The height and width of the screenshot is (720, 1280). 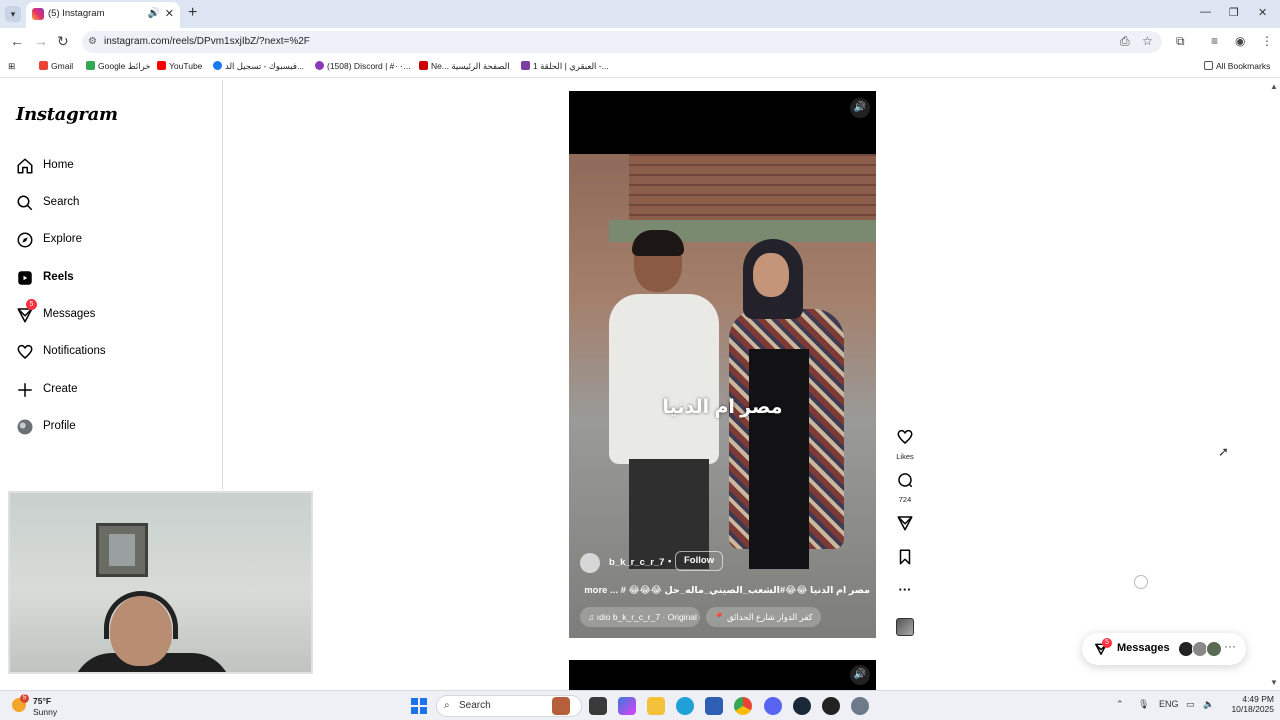 What do you see at coordinates (419, 706) in the screenshot?
I see `start-icon` at bounding box center [419, 706].